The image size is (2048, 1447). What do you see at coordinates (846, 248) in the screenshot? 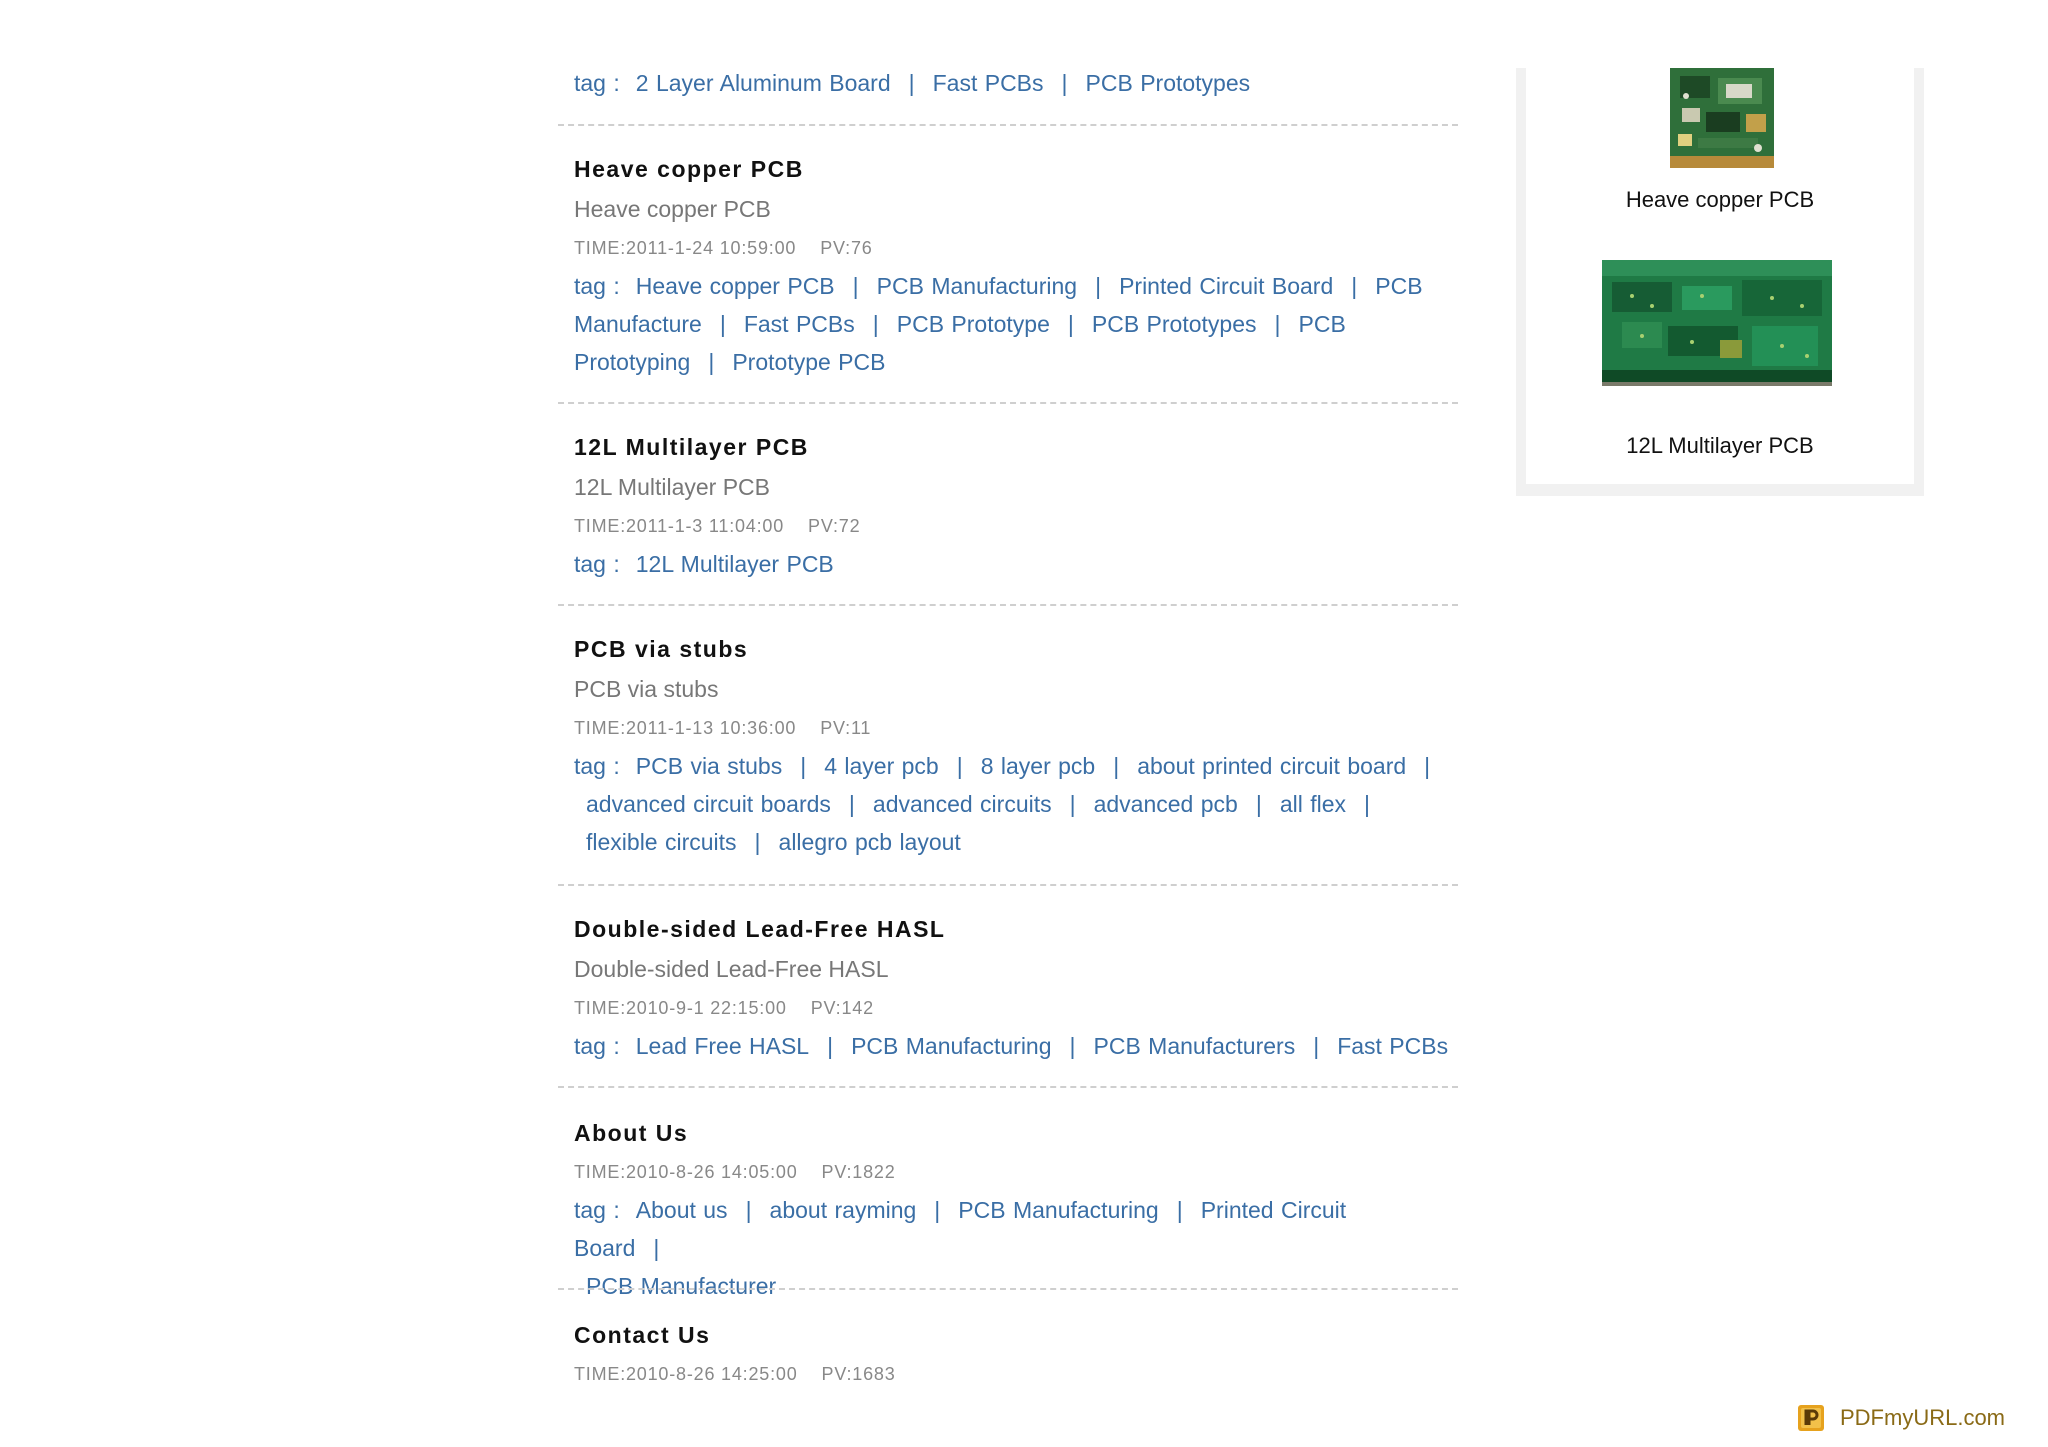
I see `article-pv: PV:76` at bounding box center [846, 248].